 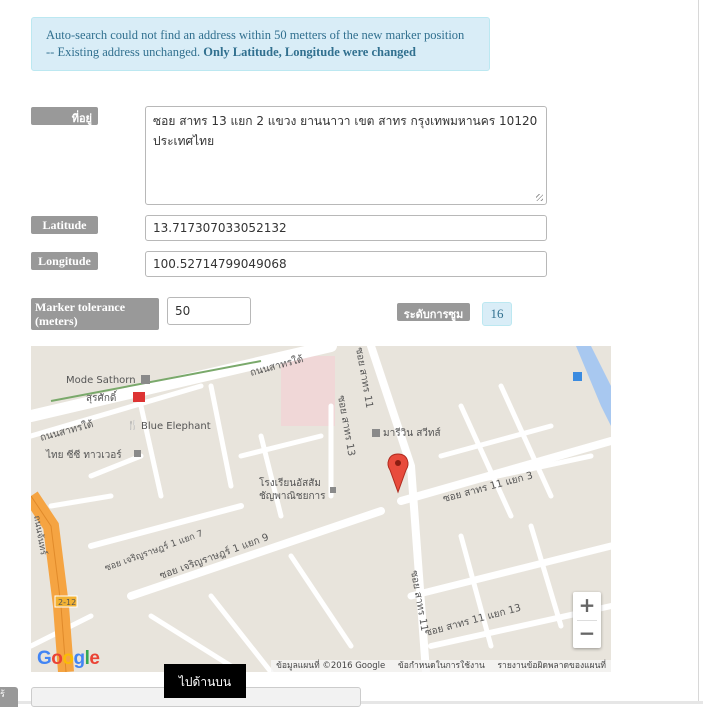 What do you see at coordinates (346, 264) in the screenshot?
I see `longitude-input: 100.52714799049068` at bounding box center [346, 264].